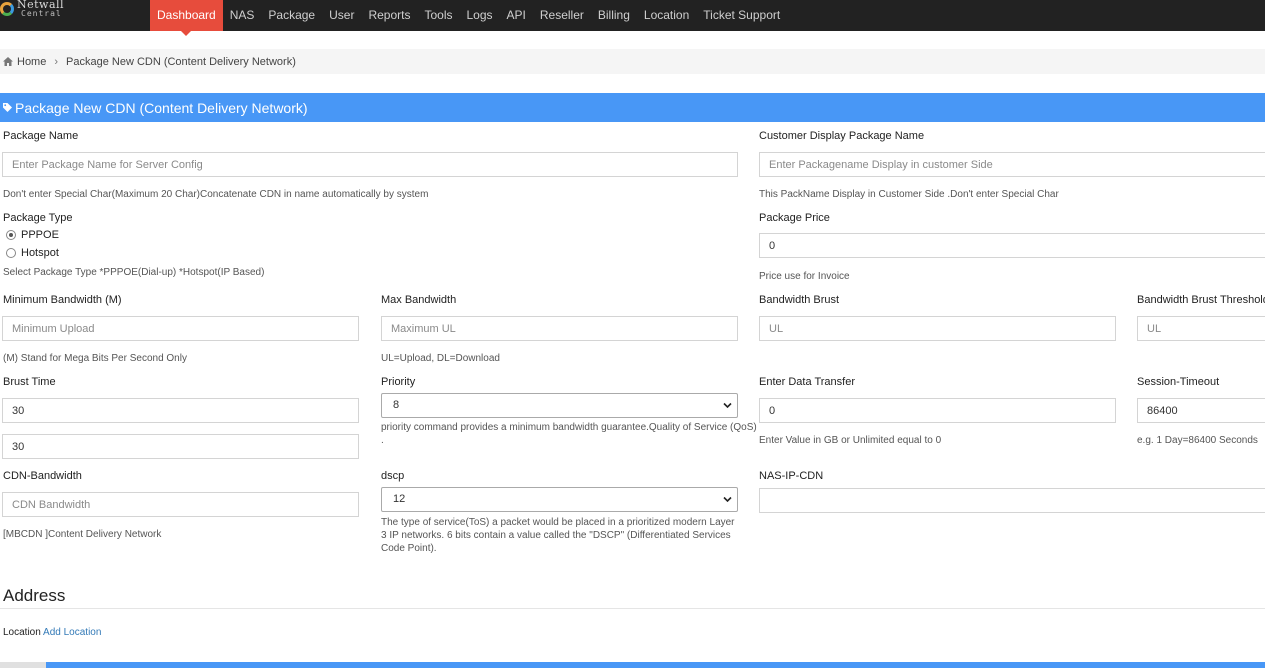  Describe the element at coordinates (799, 300) in the screenshot. I see `bandwidth-brust-label: Bandwidth Brust` at that location.